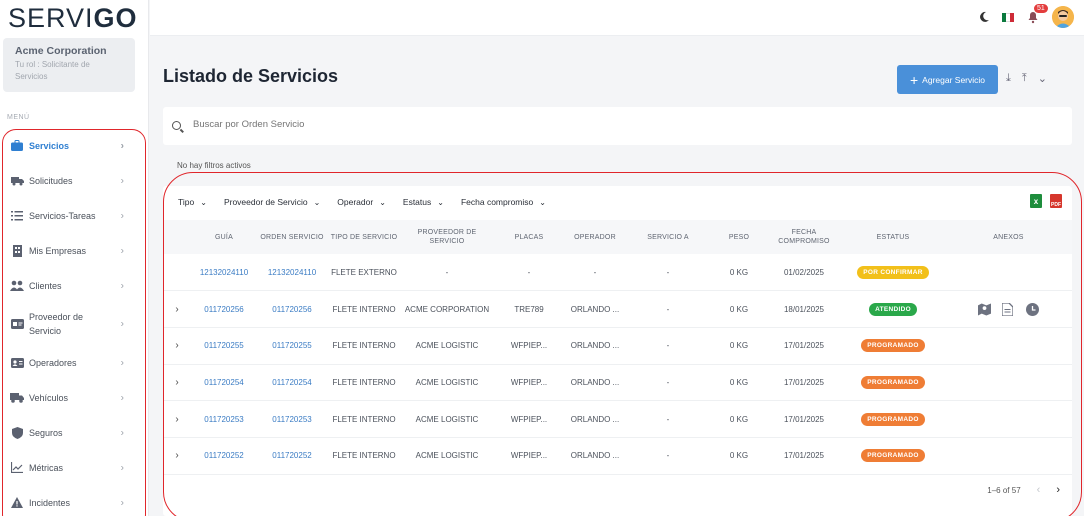 Image resolution: width=1084 pixels, height=516 pixels. What do you see at coordinates (251, 76) in the screenshot?
I see `page-title: Listado de Servicios` at bounding box center [251, 76].